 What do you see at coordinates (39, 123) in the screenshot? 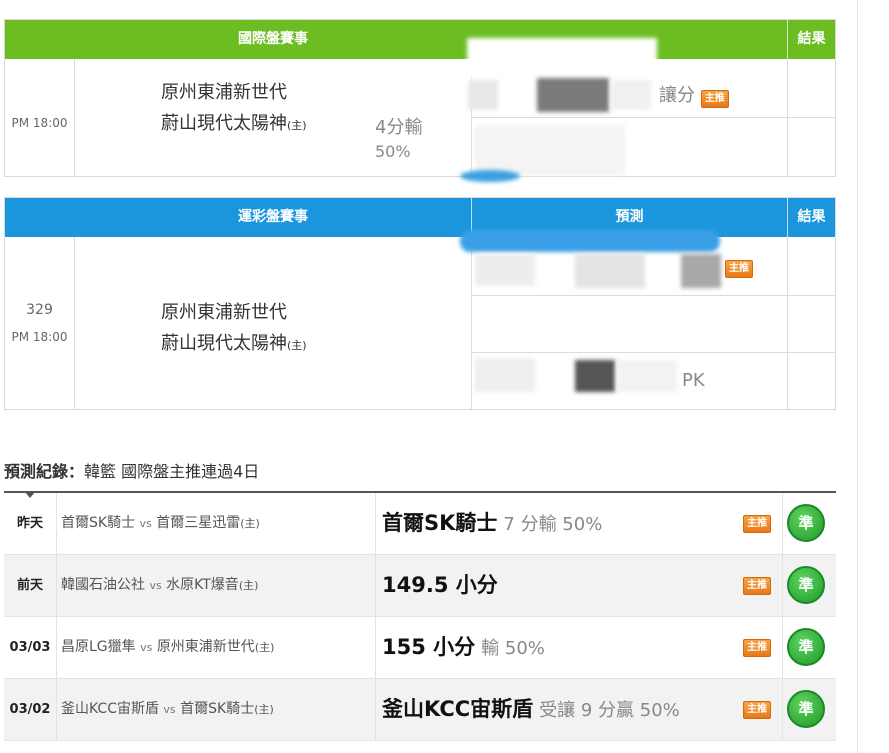
I see `intl-match-time: PM 18:00` at bounding box center [39, 123].